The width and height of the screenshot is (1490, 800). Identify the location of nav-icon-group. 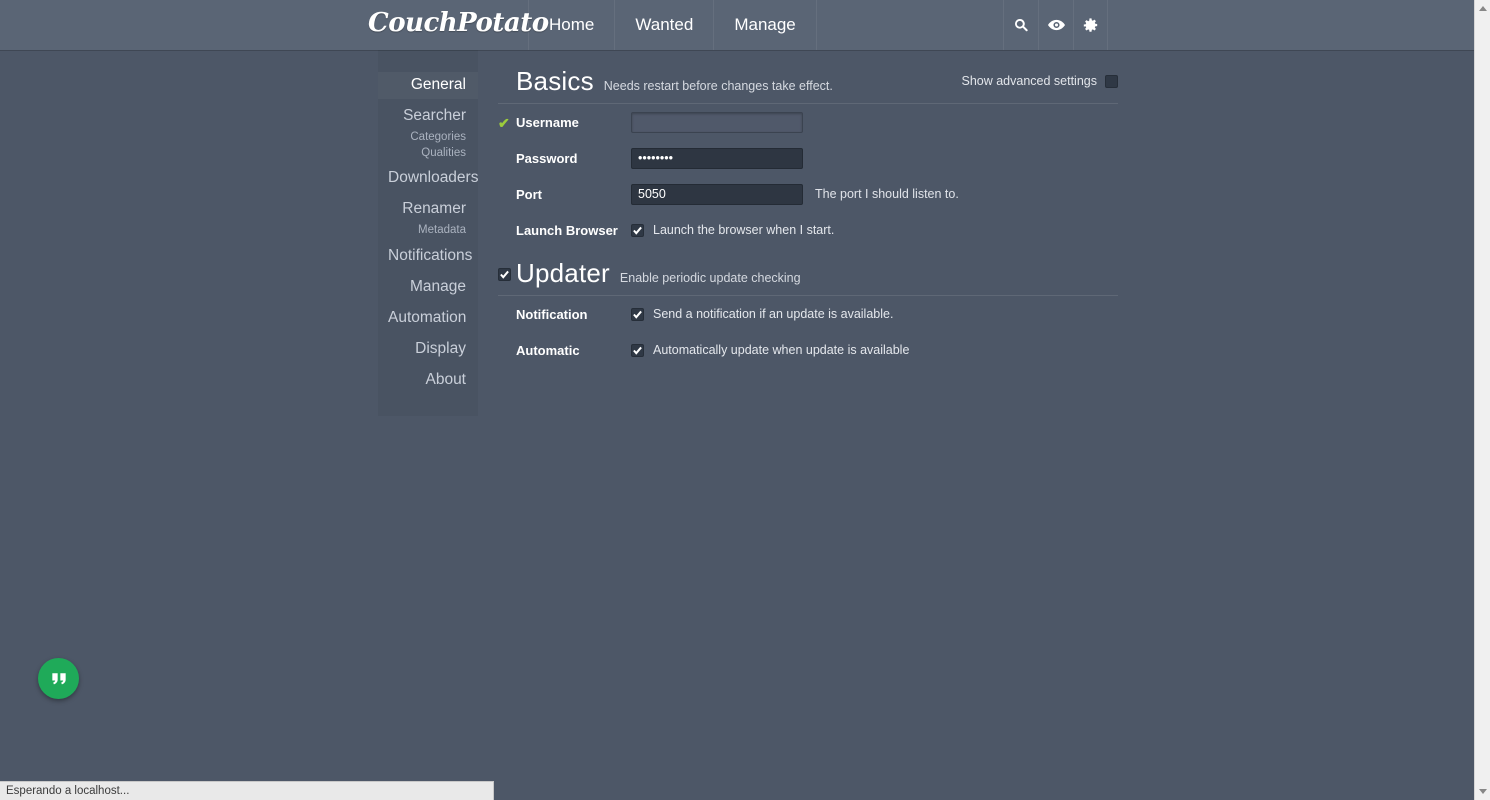
(1055, 25).